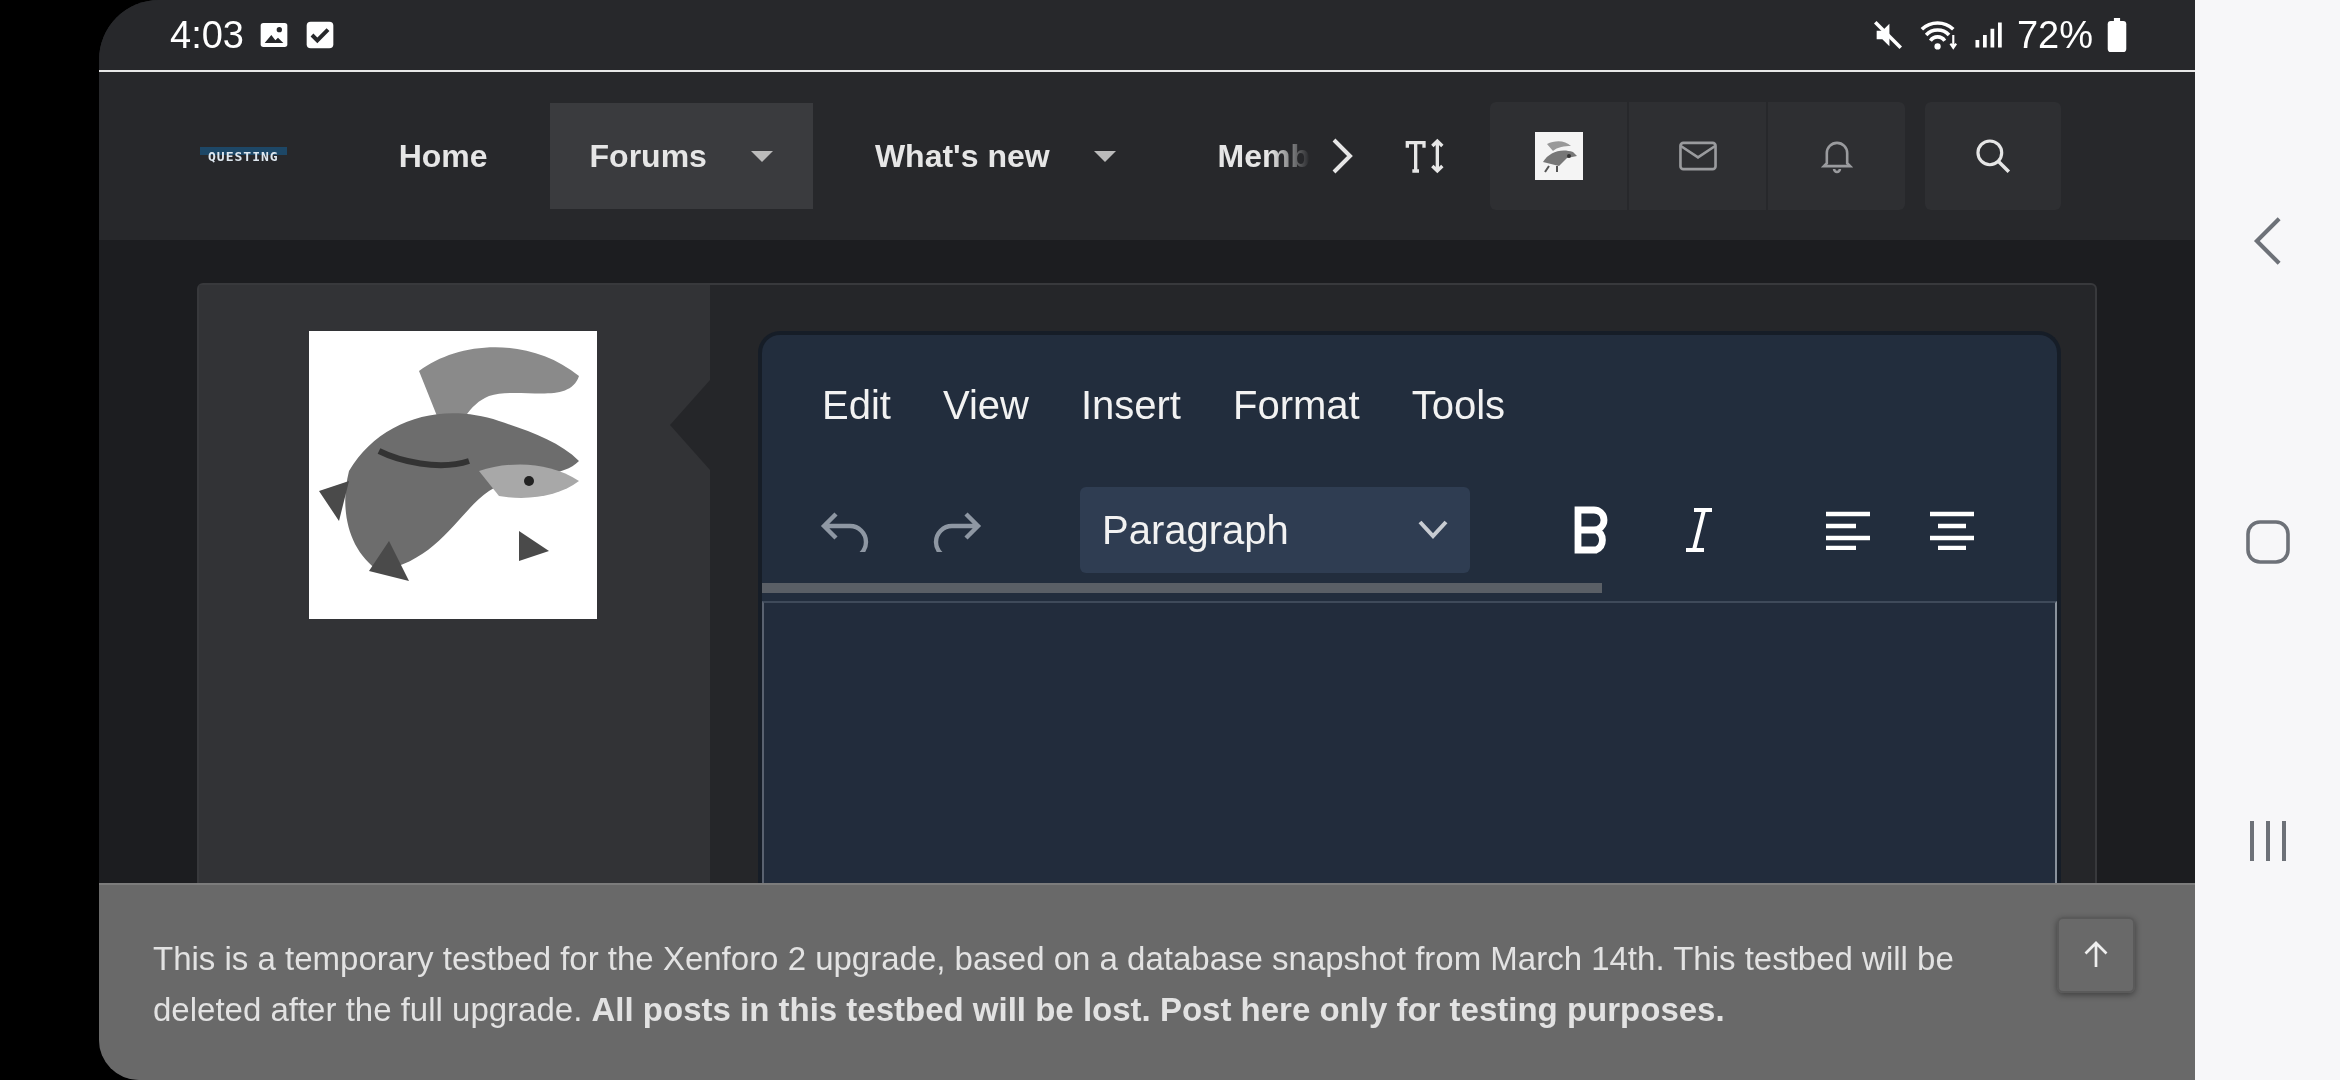  What do you see at coordinates (243, 156) in the screenshot?
I see `site-logo: QUESTING` at bounding box center [243, 156].